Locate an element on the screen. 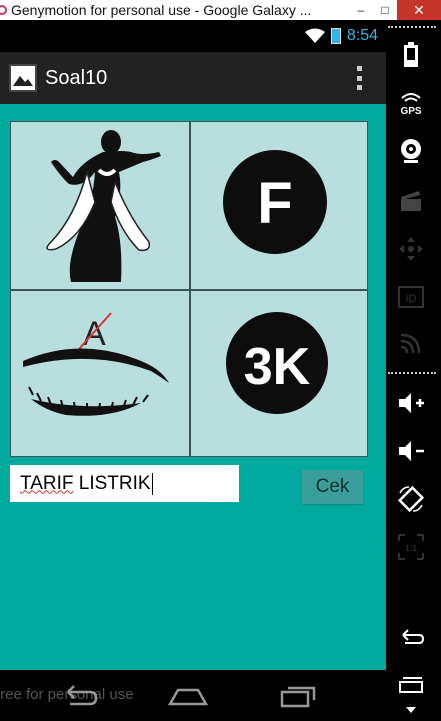  svg-text: A is located at coordinates (94, 334).